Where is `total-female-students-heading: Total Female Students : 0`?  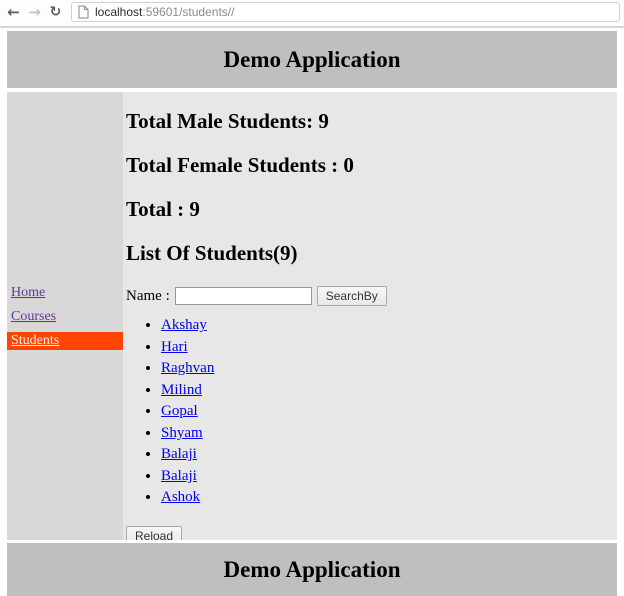 total-female-students-heading: Total Female Students : 0 is located at coordinates (240, 165).